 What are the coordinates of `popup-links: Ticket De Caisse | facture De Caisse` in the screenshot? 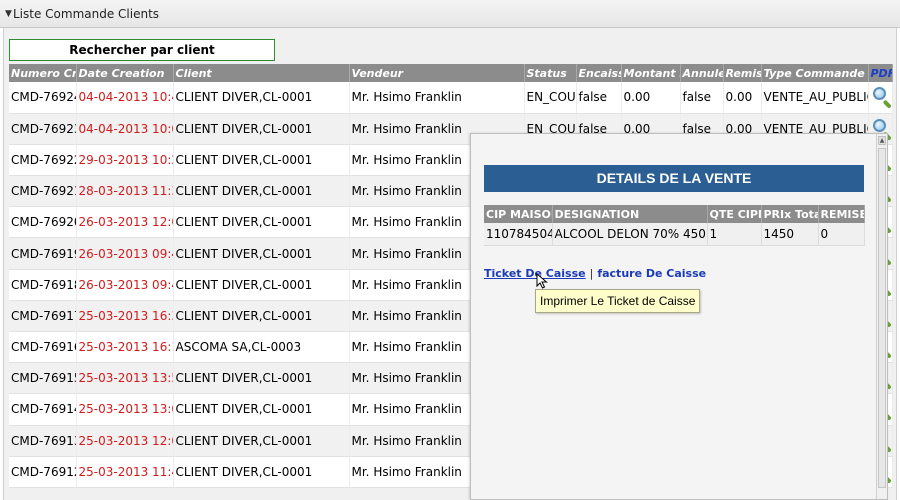 It's located at (595, 273).